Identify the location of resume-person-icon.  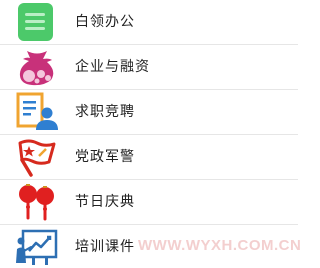
(37, 112).